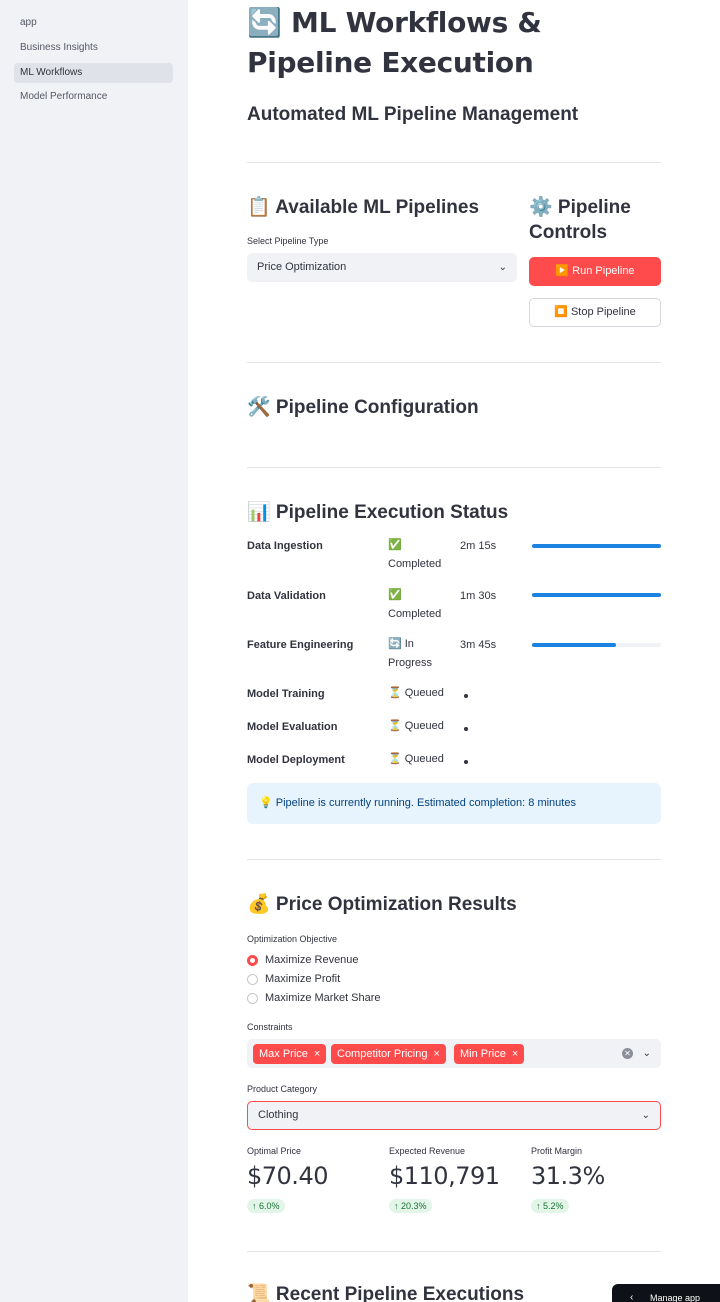  What do you see at coordinates (286, 694) in the screenshot?
I see `stage-name: Model Training` at bounding box center [286, 694].